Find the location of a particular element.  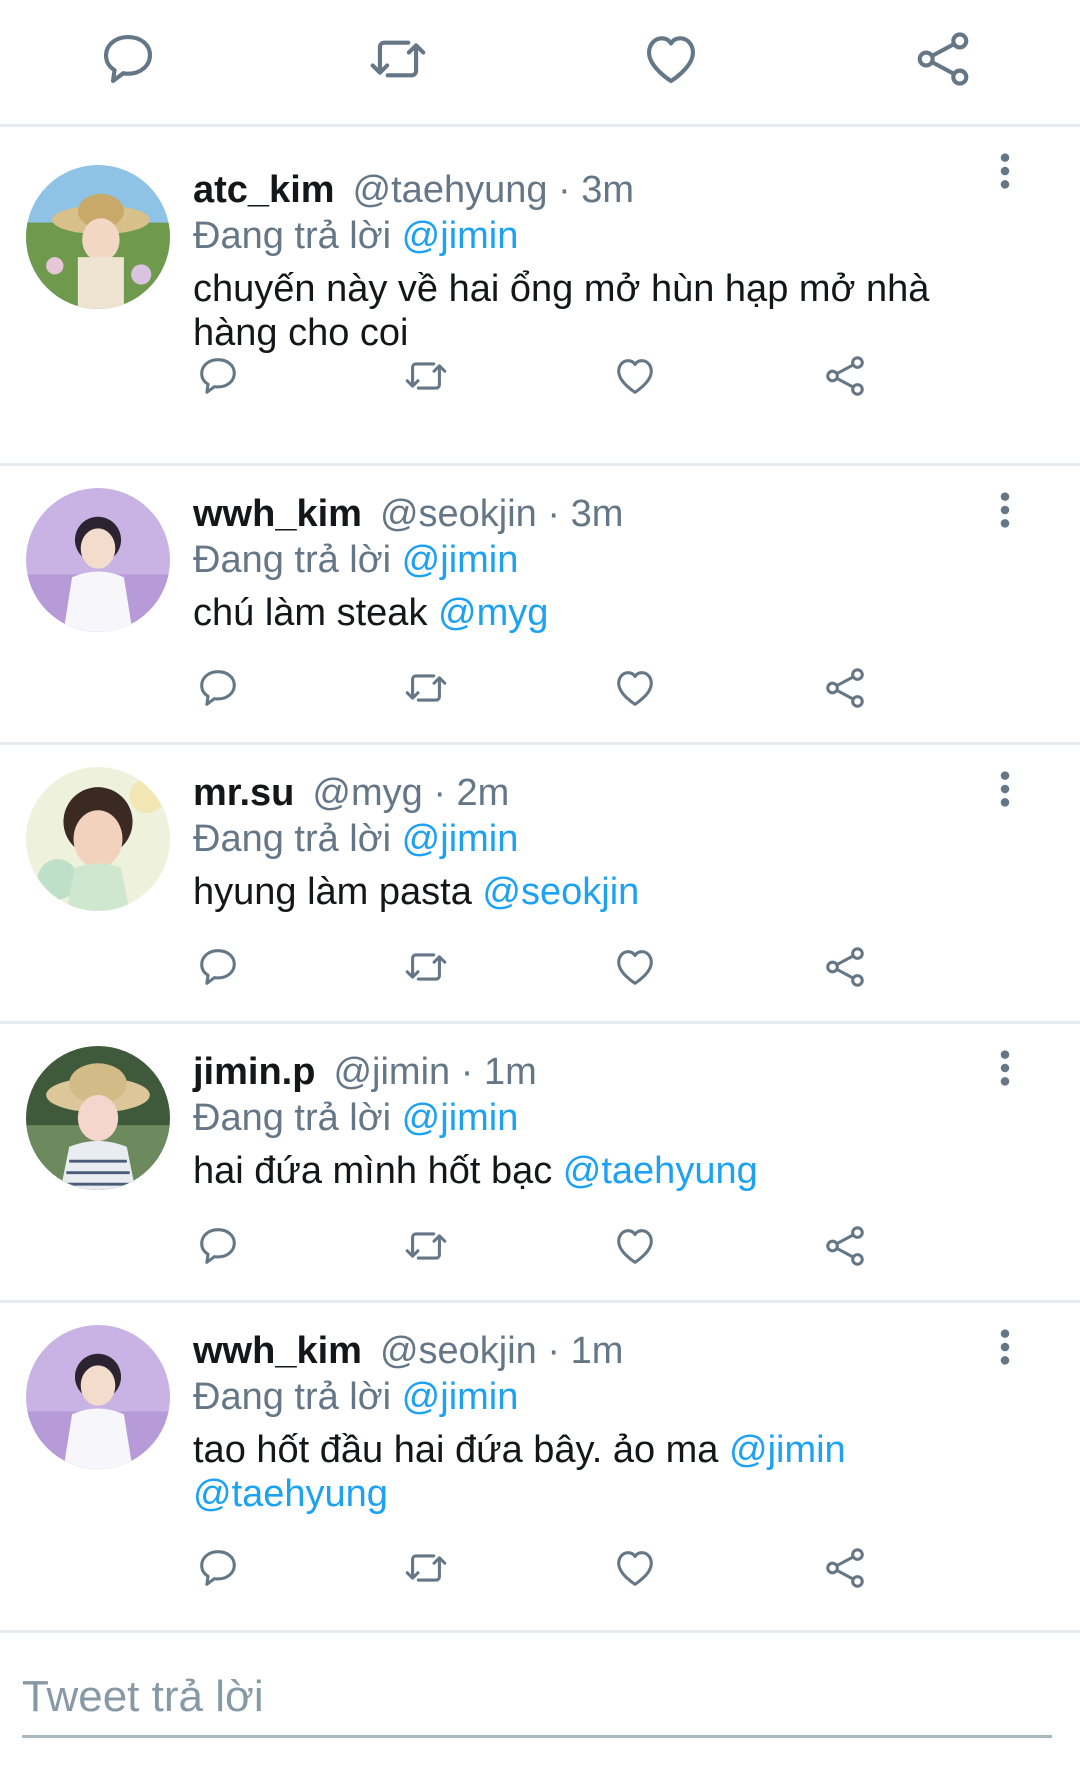

reply-input is located at coordinates (537, 1698).